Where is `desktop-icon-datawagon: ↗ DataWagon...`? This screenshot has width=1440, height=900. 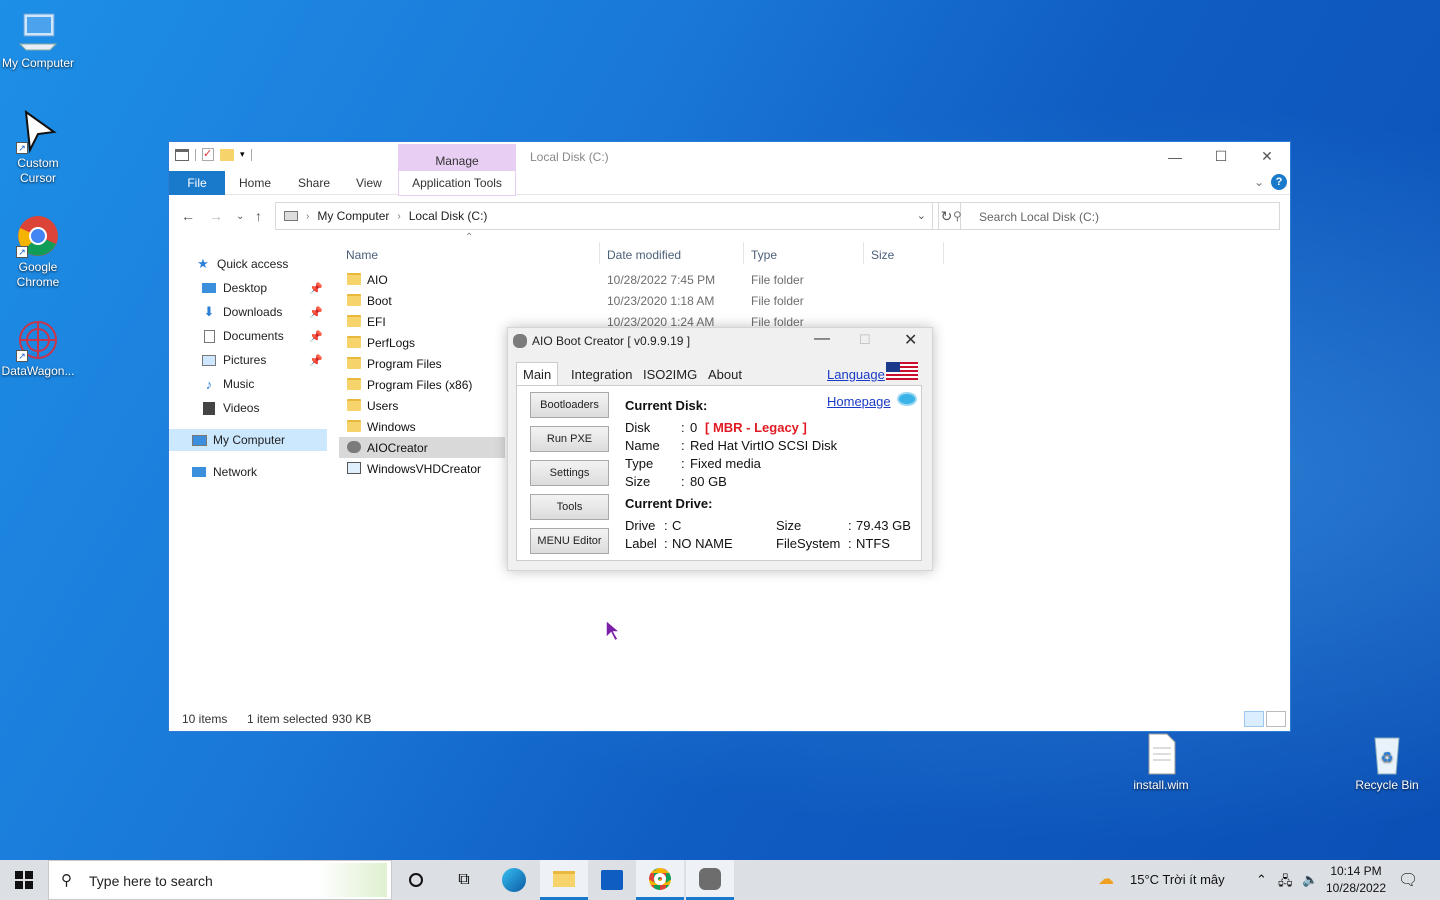
desktop-icon-datawagon: ↗ DataWagon... is located at coordinates (38, 348).